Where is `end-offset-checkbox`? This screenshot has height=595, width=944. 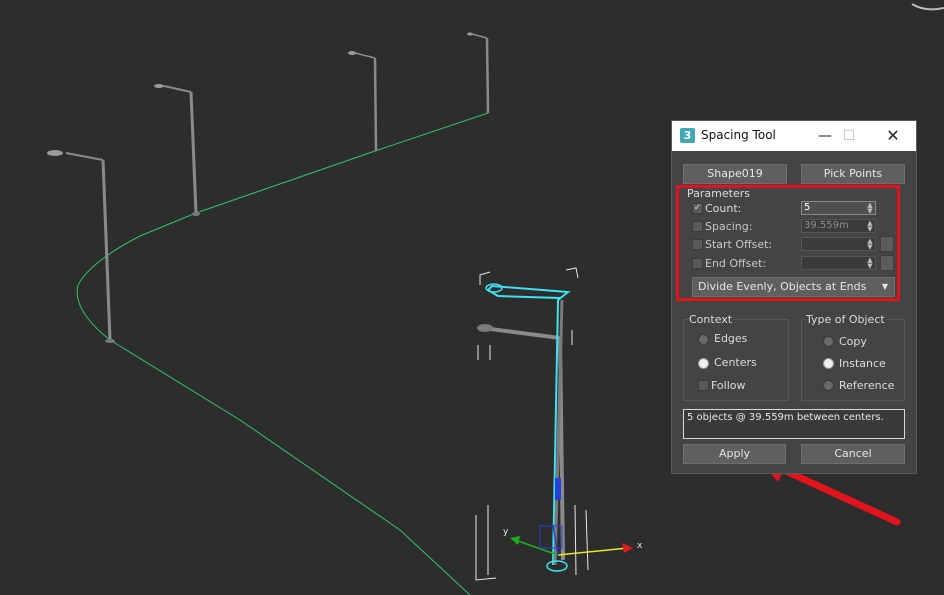
end-offset-checkbox is located at coordinates (697, 263).